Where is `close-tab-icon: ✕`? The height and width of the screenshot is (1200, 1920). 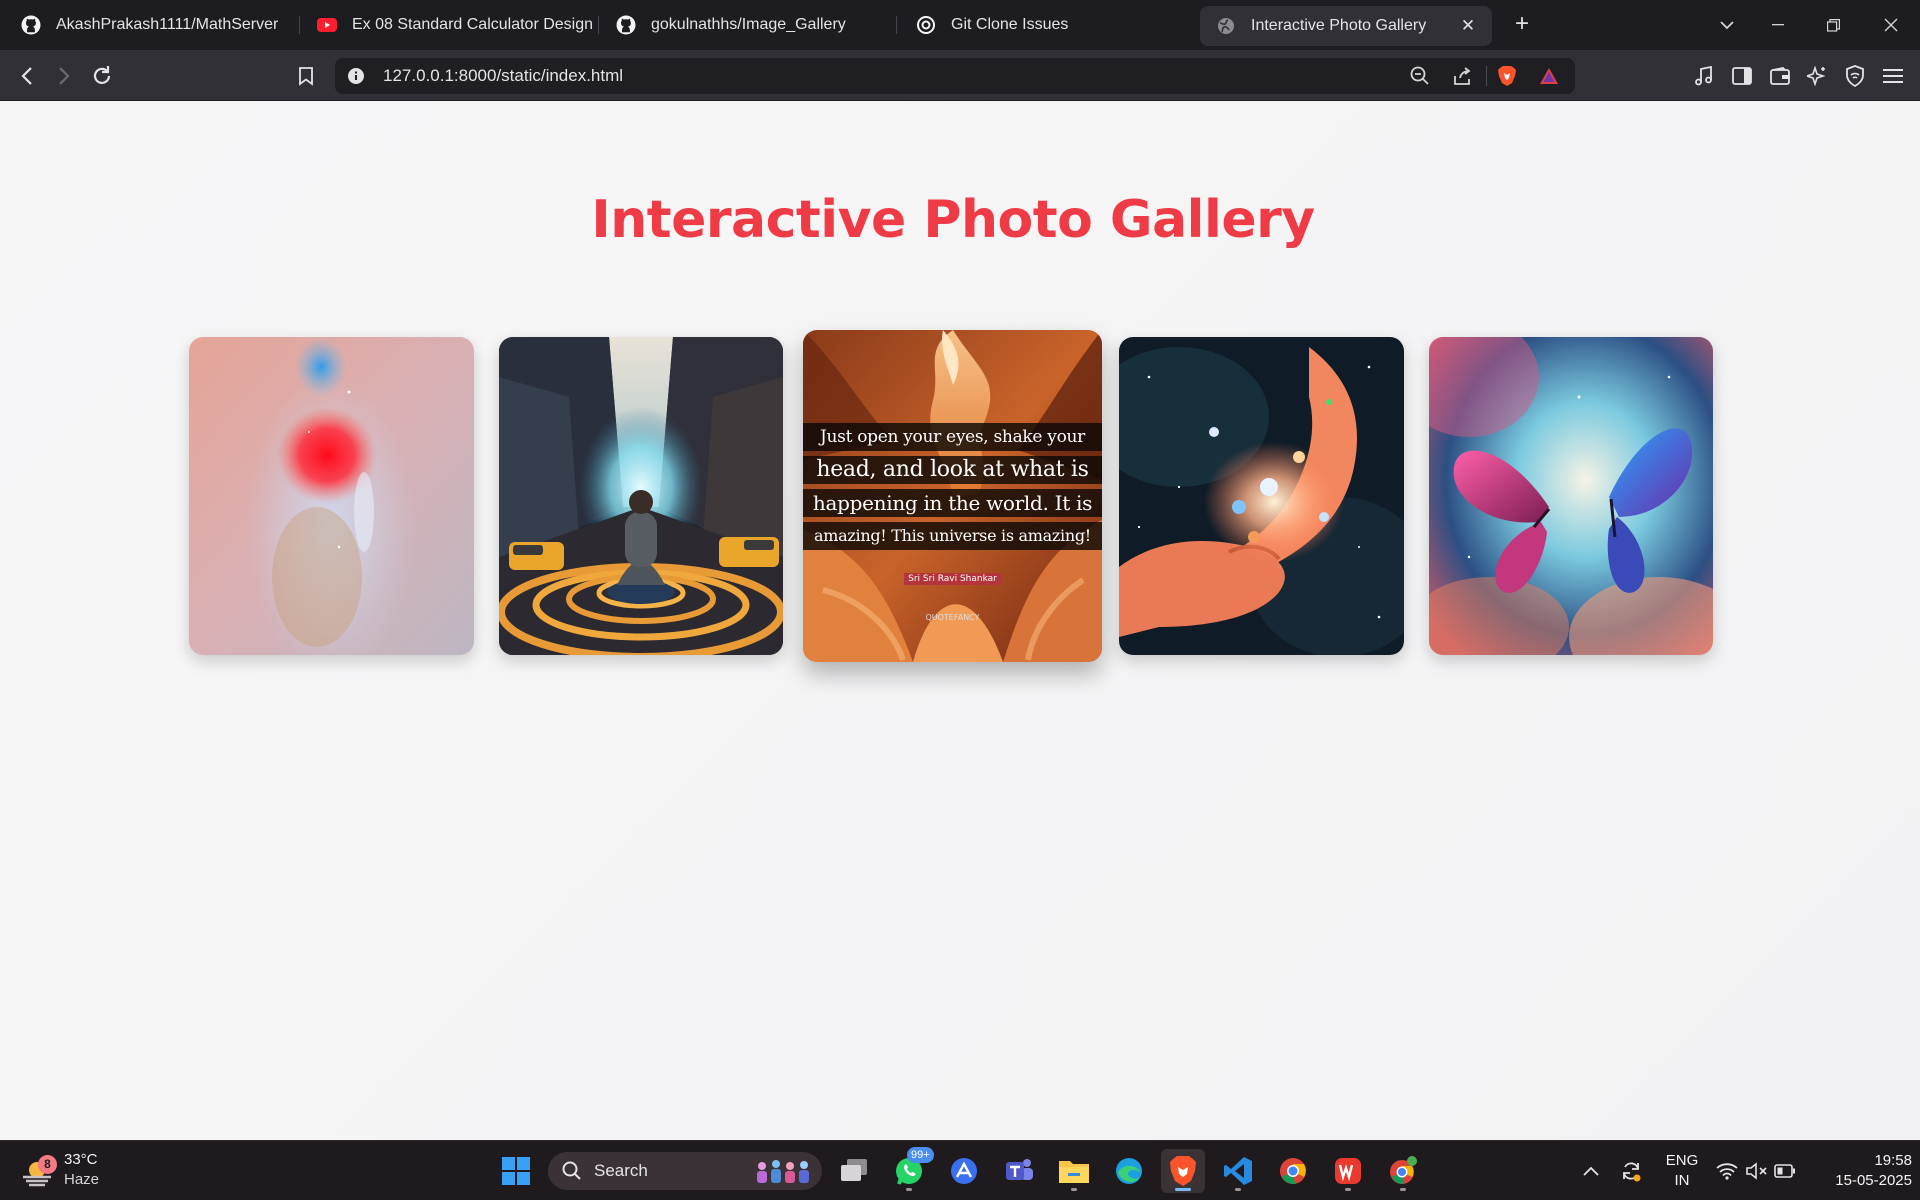
close-tab-icon: ✕ is located at coordinates (1468, 26).